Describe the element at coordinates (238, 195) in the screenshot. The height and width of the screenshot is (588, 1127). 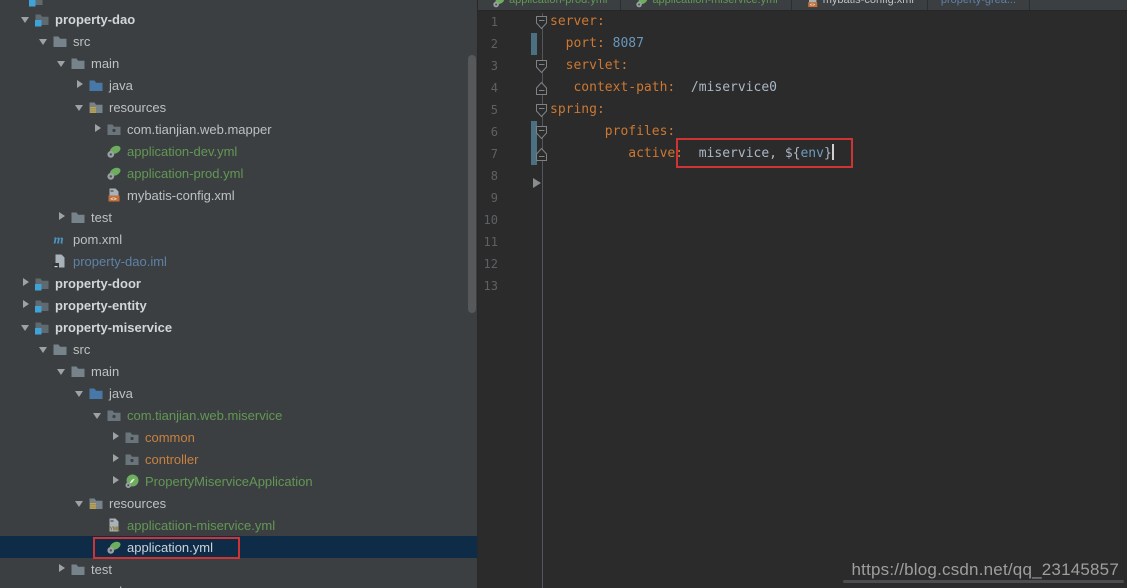
I see `tree-item-mybatis-config-xml: <> mybatis-config.xml` at that location.